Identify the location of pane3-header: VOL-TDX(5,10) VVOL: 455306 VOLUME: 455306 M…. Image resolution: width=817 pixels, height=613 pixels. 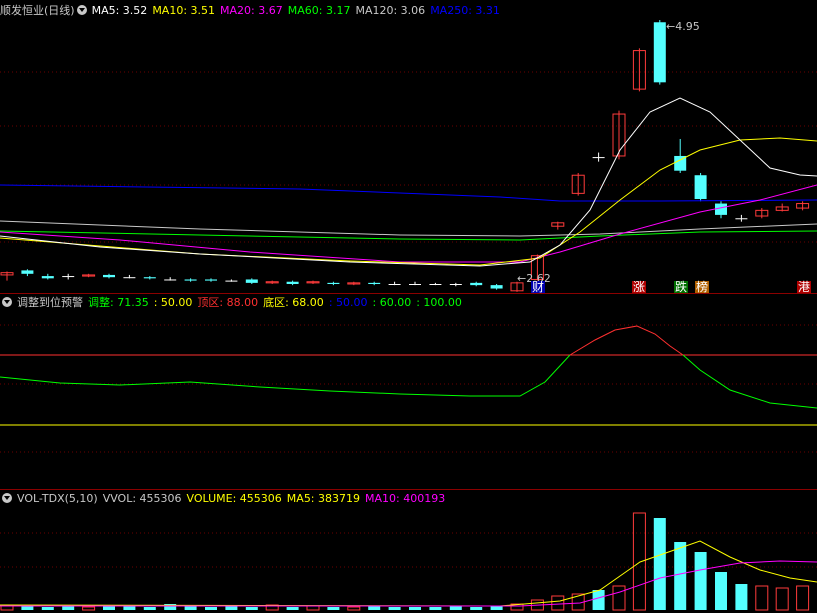
(227, 498).